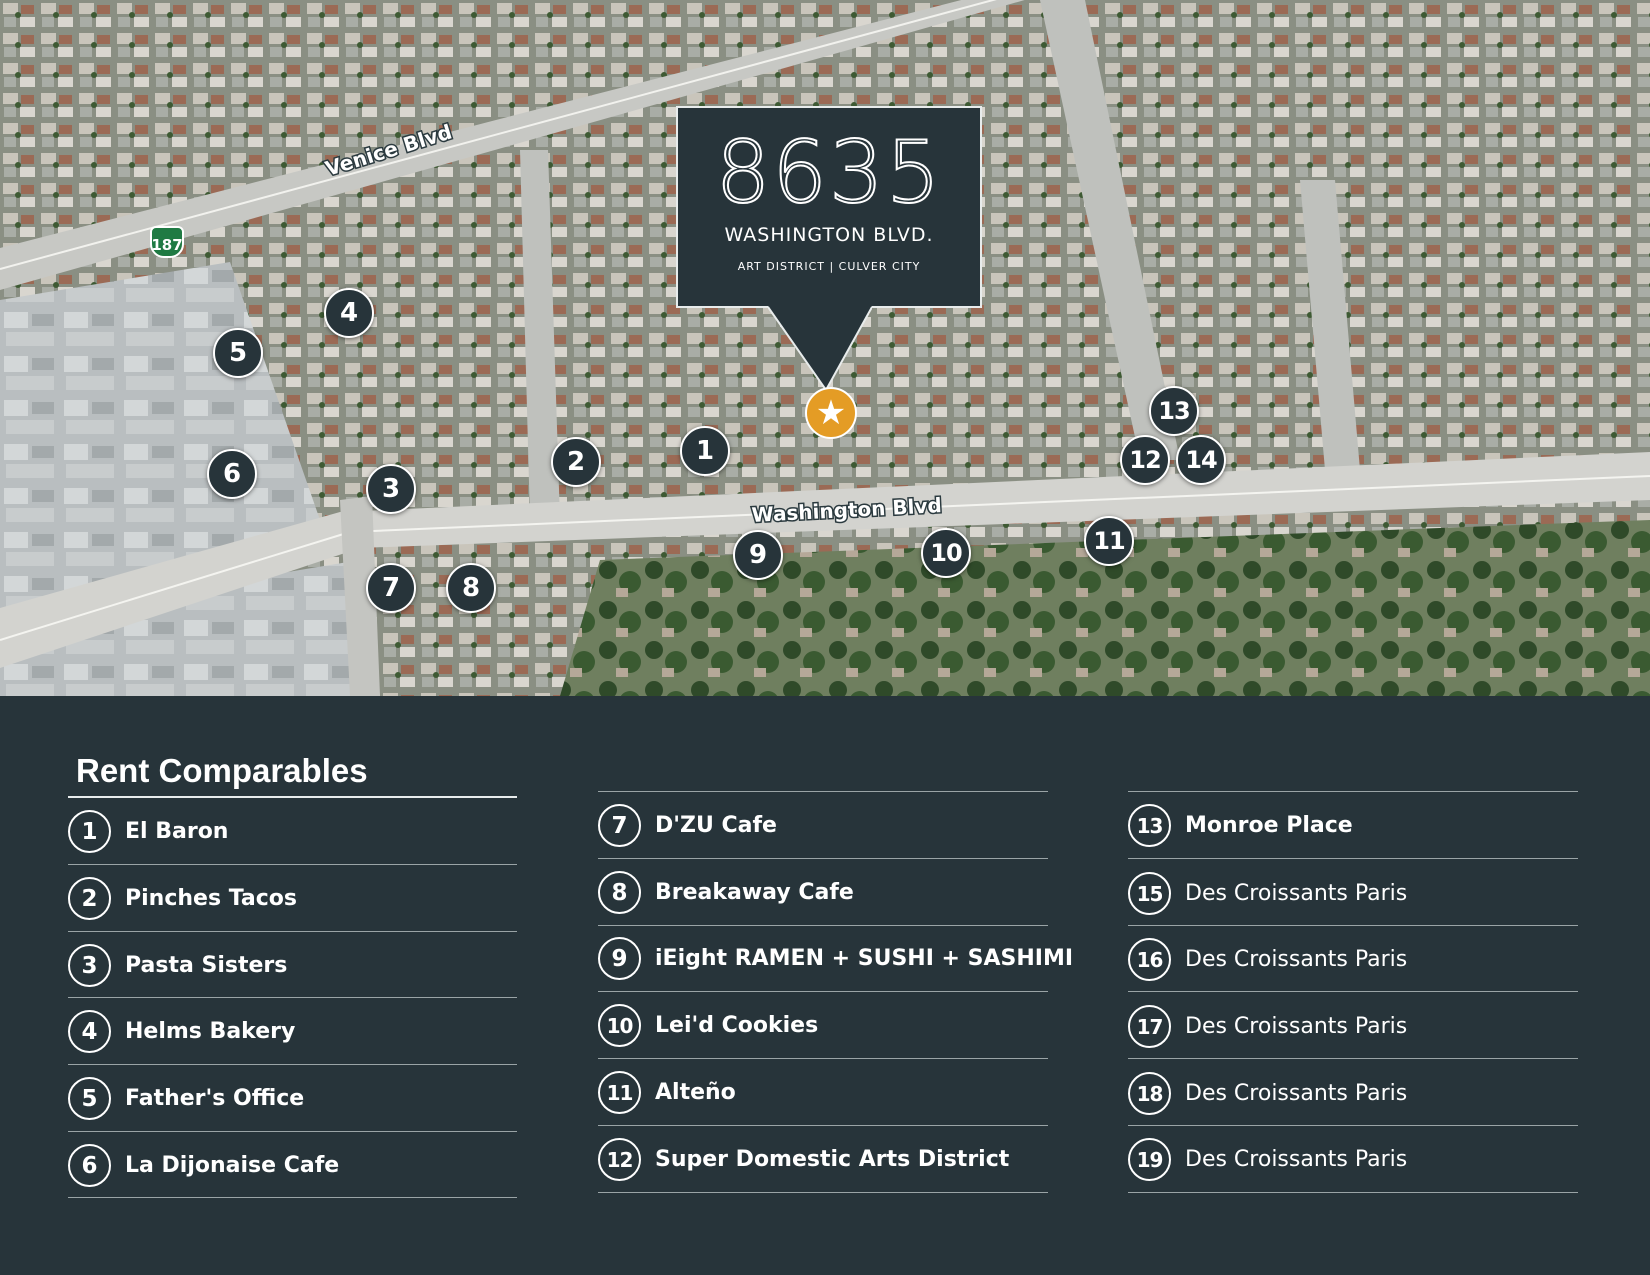 The height and width of the screenshot is (1275, 1650). I want to click on legend-item: 5 Father's Office, so click(186, 1098).